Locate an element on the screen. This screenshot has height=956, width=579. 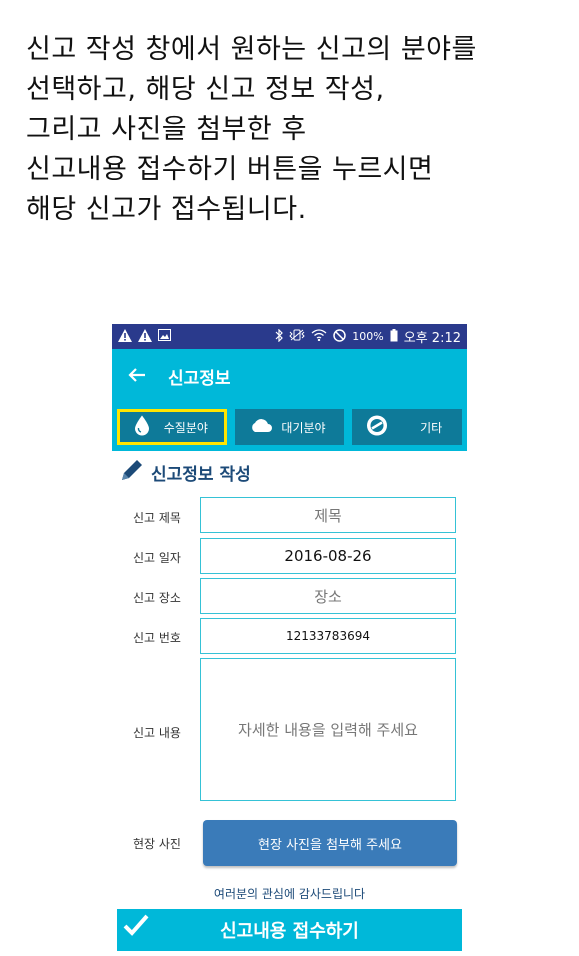
title-label: 신고 제목 is located at coordinates (157, 518).